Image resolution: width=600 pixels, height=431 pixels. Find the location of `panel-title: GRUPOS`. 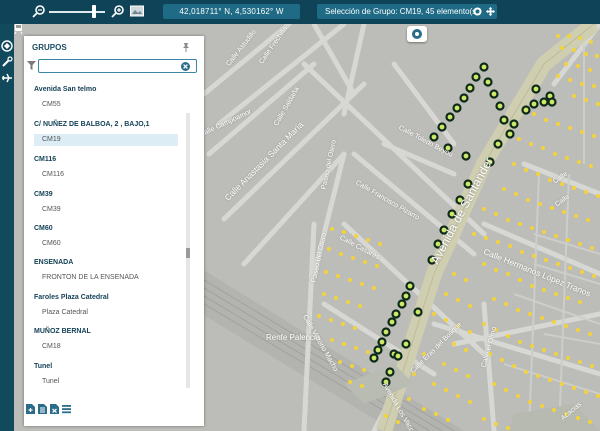

panel-title: GRUPOS is located at coordinates (49, 47).